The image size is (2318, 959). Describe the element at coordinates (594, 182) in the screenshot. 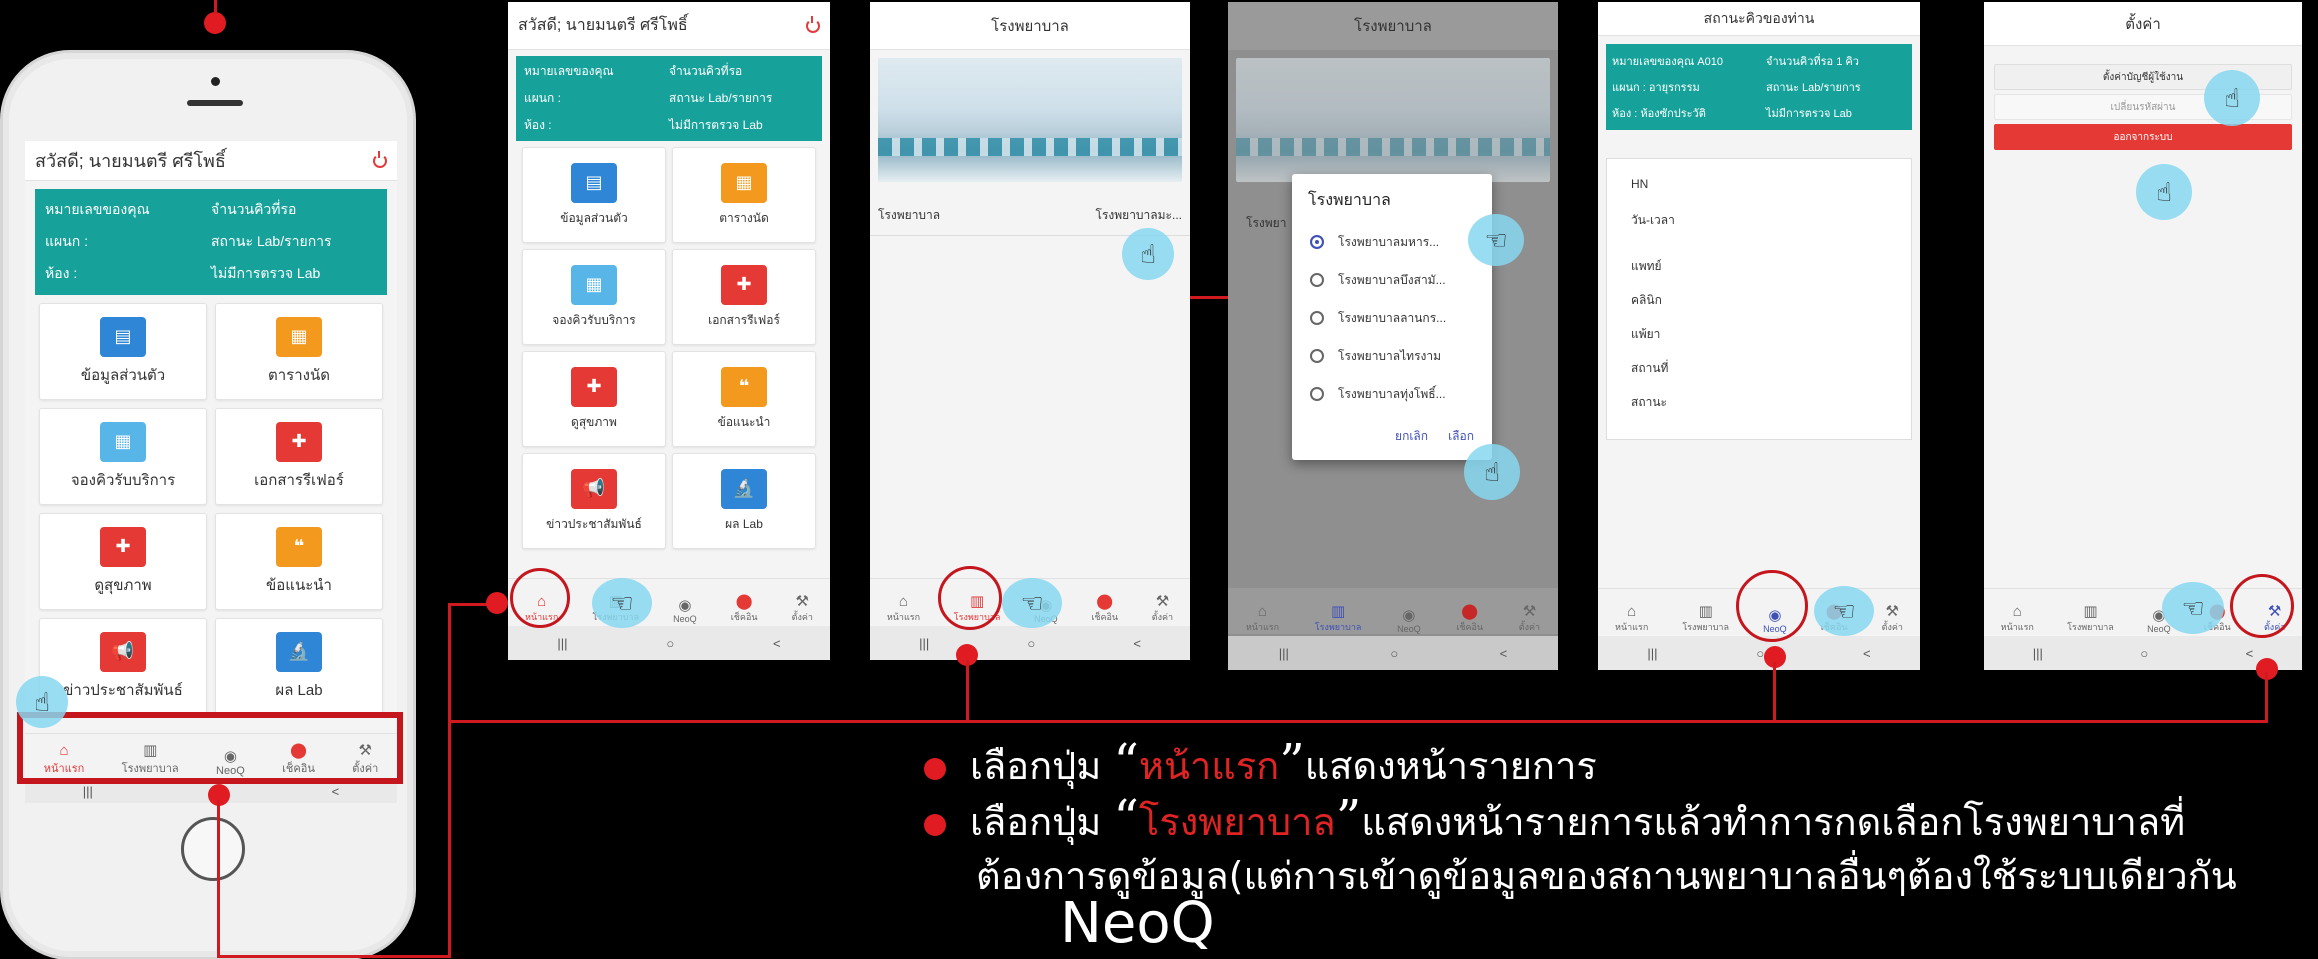

I see `profile-card-icon: ▤` at that location.